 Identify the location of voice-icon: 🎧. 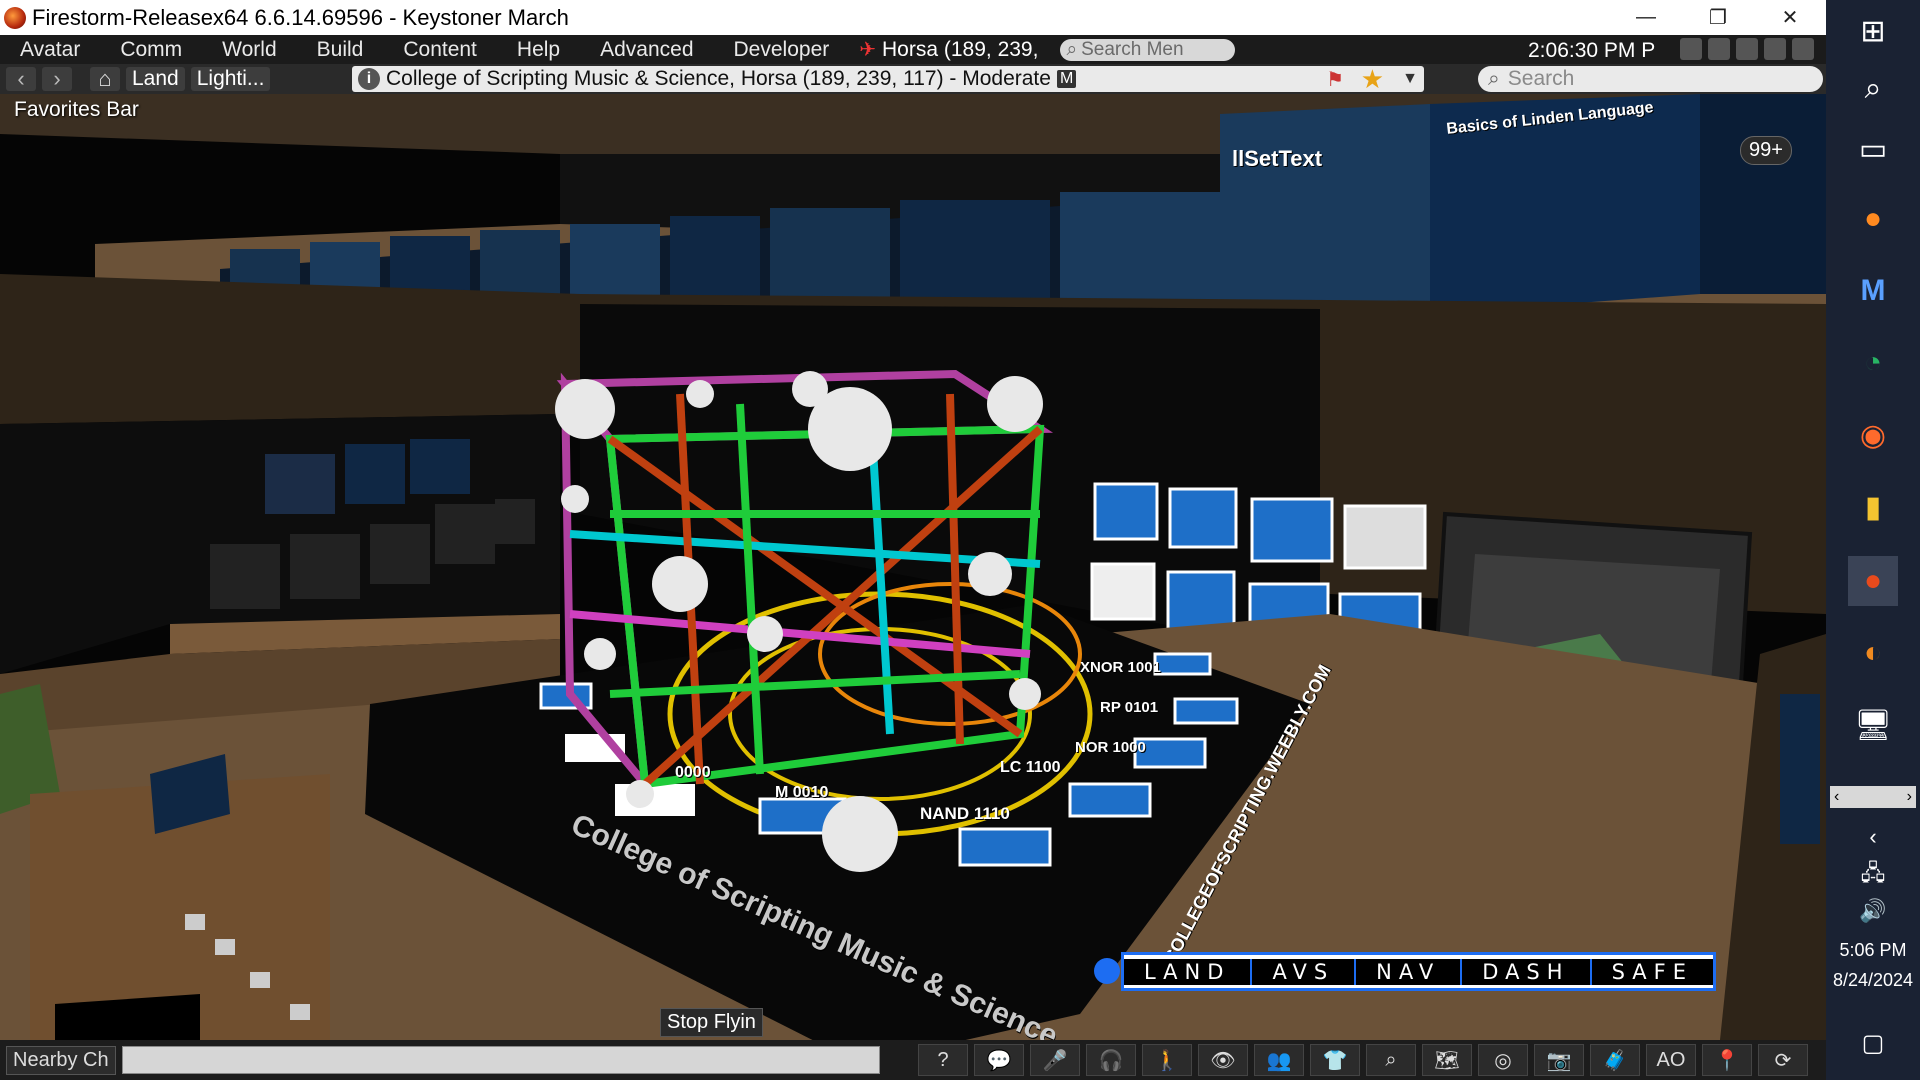
(1111, 1060).